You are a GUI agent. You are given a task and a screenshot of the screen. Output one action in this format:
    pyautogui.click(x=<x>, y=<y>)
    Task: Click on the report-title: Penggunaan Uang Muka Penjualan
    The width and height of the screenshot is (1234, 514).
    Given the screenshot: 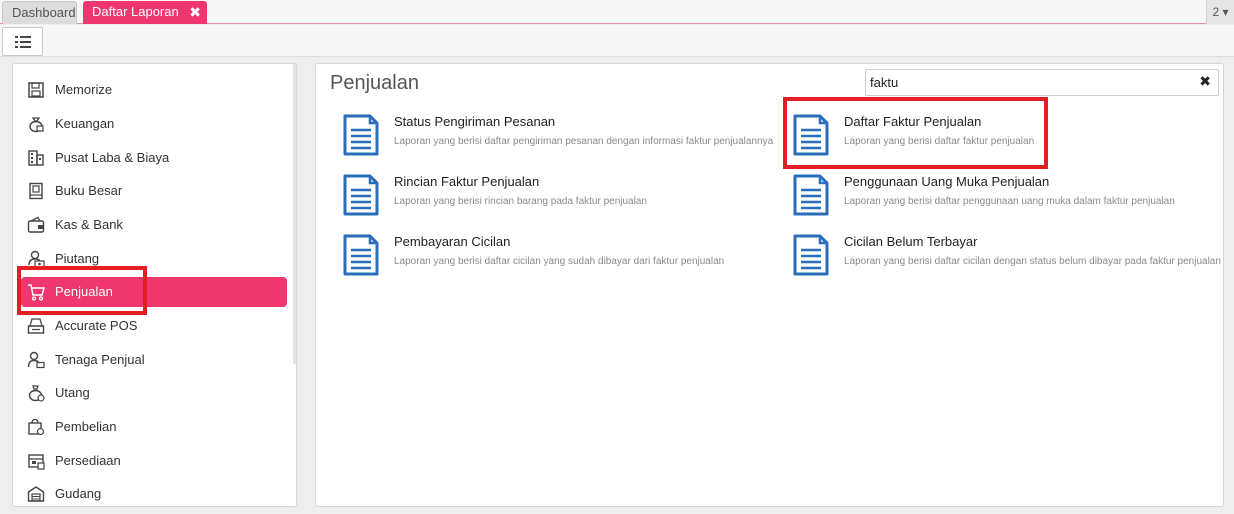 What is the action you would take?
    pyautogui.click(x=947, y=181)
    